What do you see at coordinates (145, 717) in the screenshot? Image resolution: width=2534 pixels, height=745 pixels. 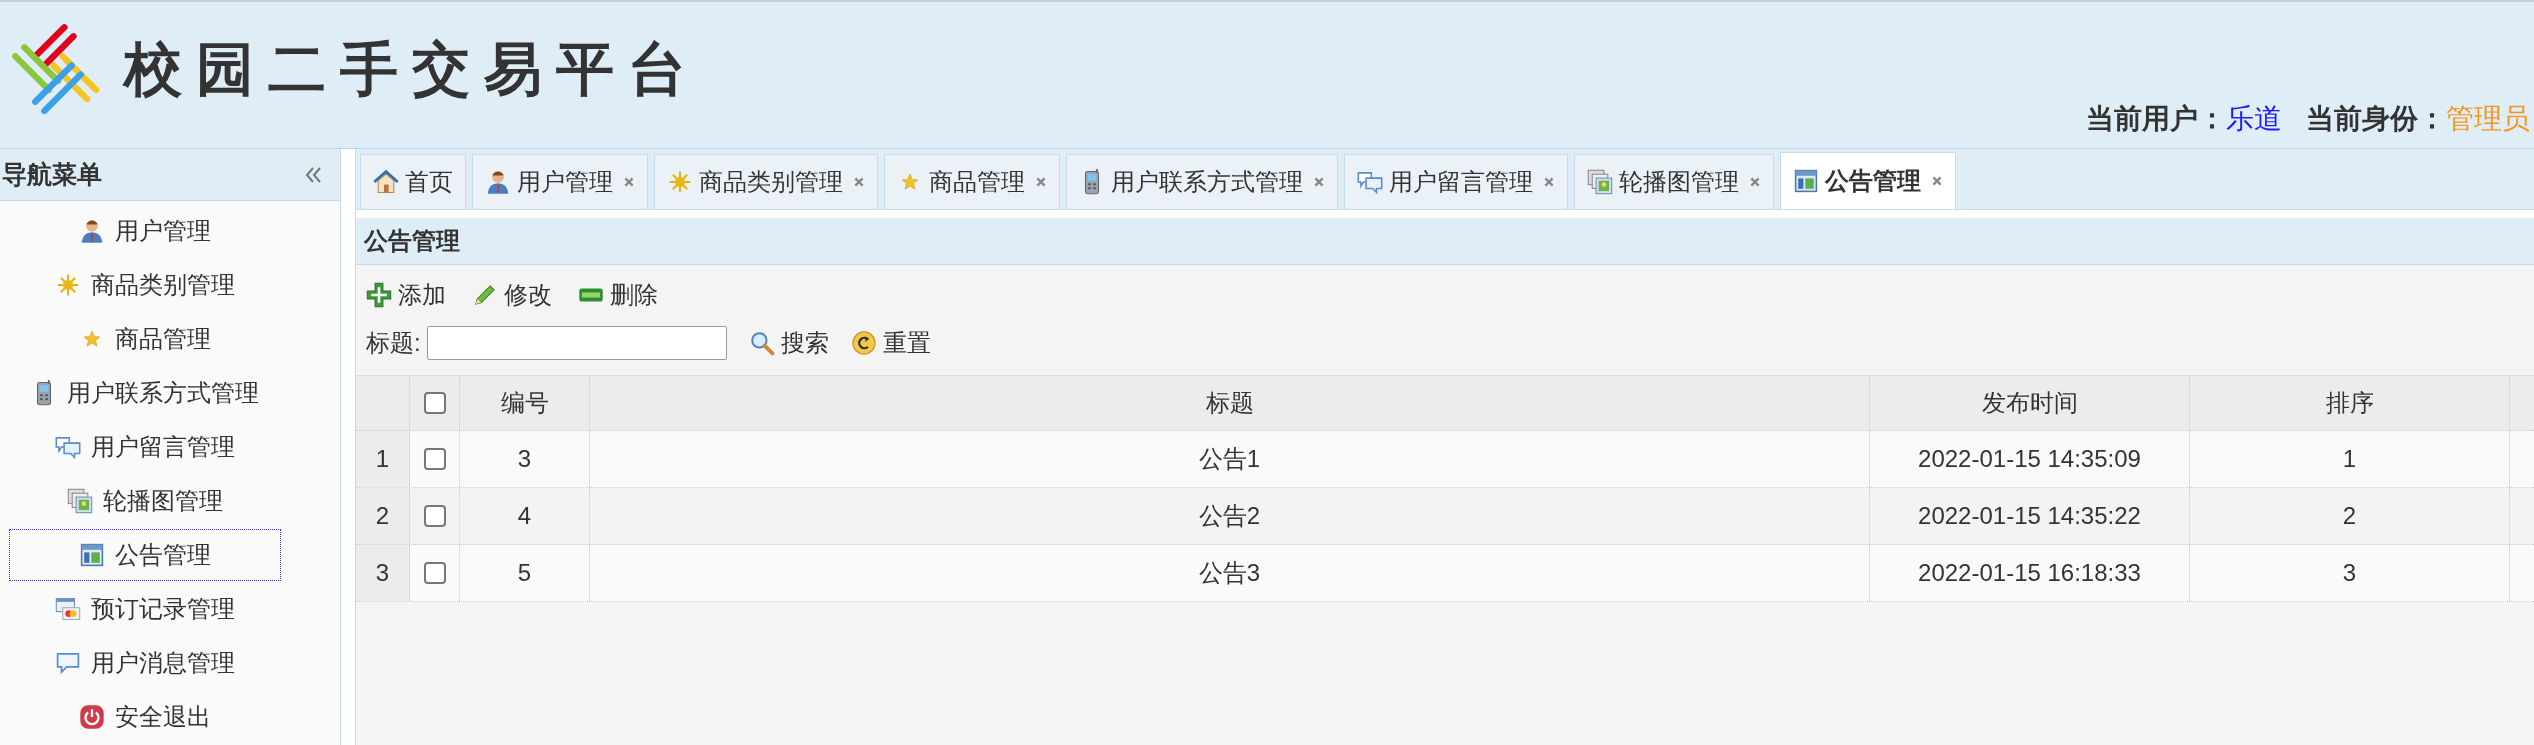 I see `sidebar-item: 安全退出` at bounding box center [145, 717].